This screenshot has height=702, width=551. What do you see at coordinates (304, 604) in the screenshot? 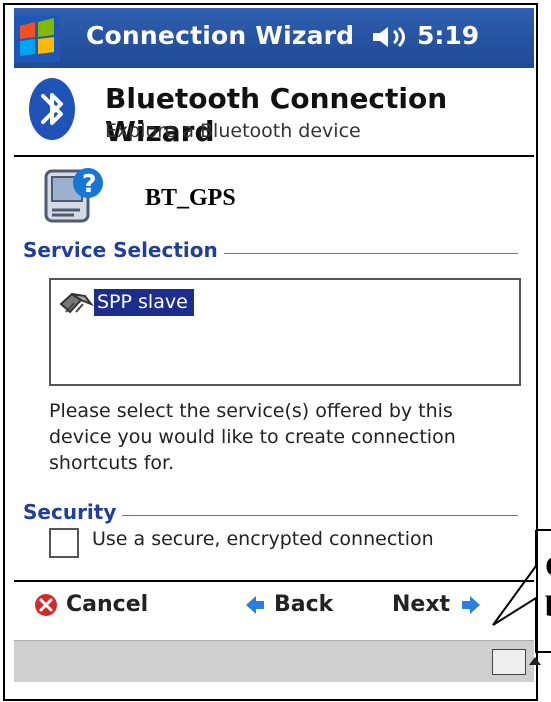
I see `back-label: Back` at bounding box center [304, 604].